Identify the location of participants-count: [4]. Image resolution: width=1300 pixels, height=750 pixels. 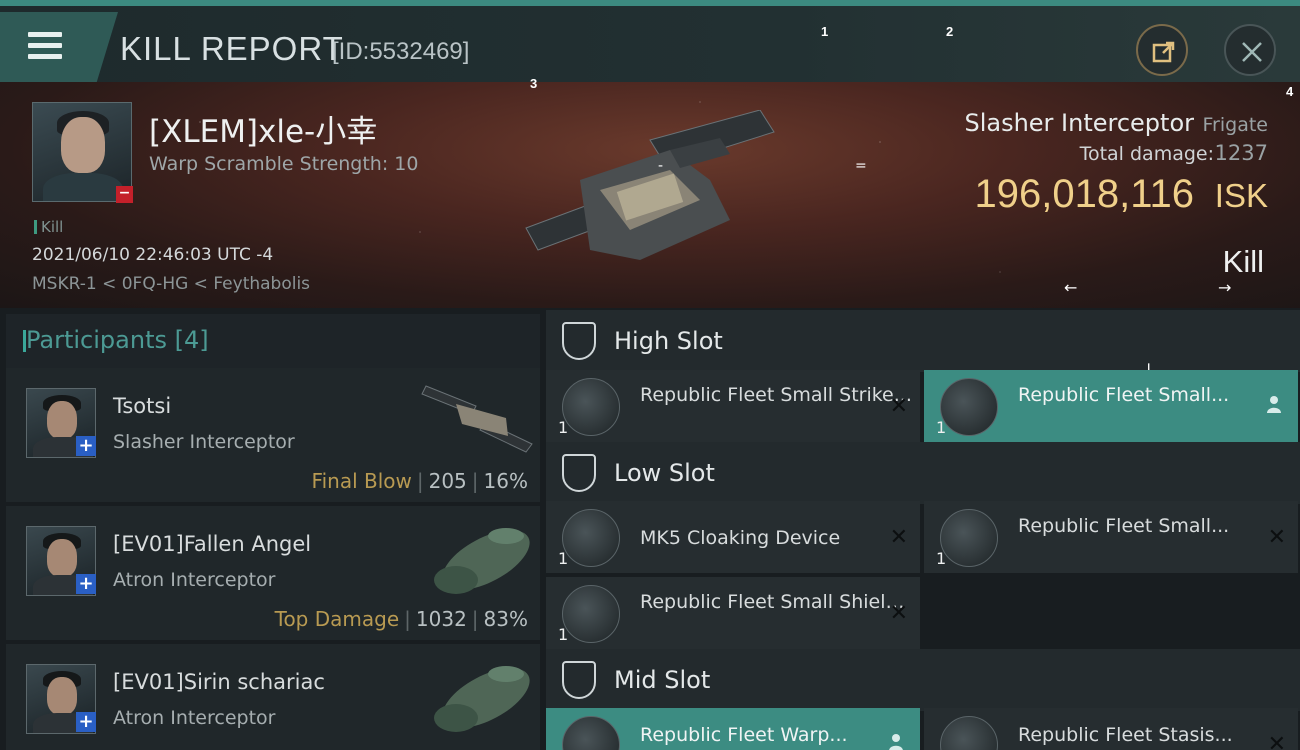
(191, 340).